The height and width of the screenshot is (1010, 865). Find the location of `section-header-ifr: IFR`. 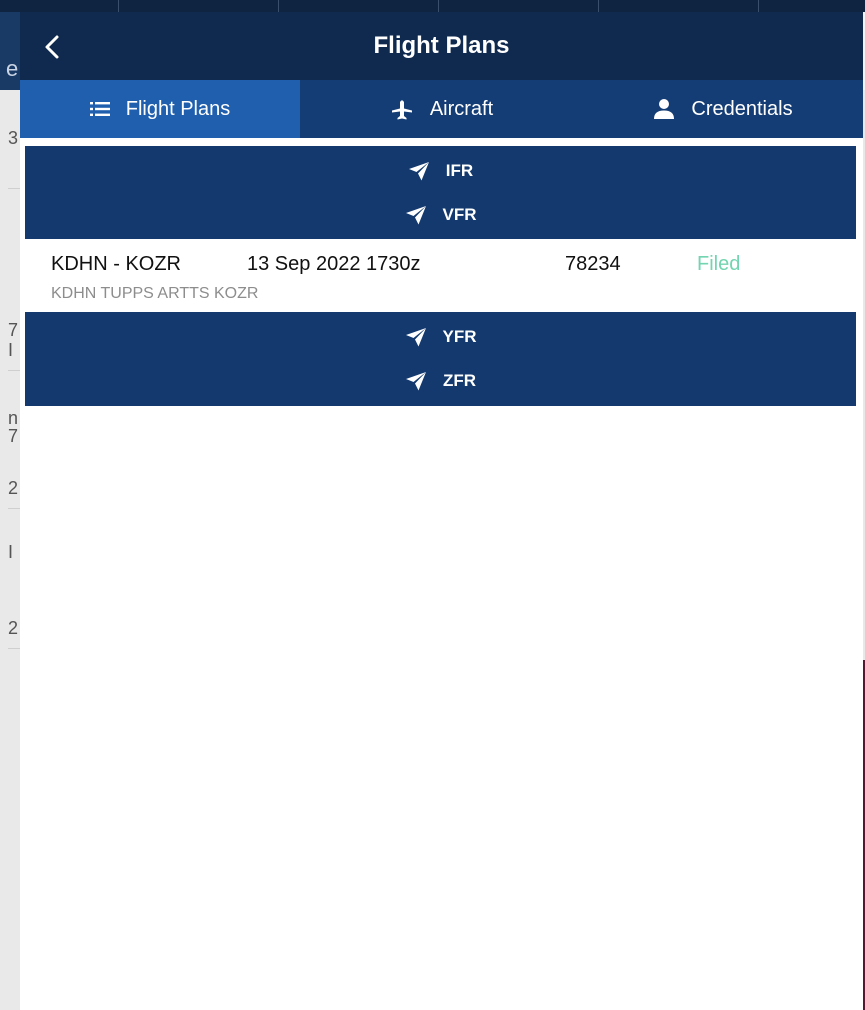

section-header-ifr: IFR is located at coordinates (440, 171).